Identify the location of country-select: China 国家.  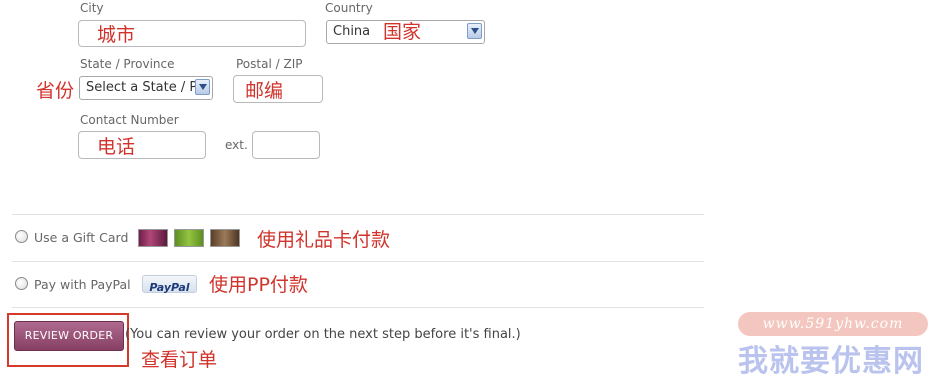
(405, 32).